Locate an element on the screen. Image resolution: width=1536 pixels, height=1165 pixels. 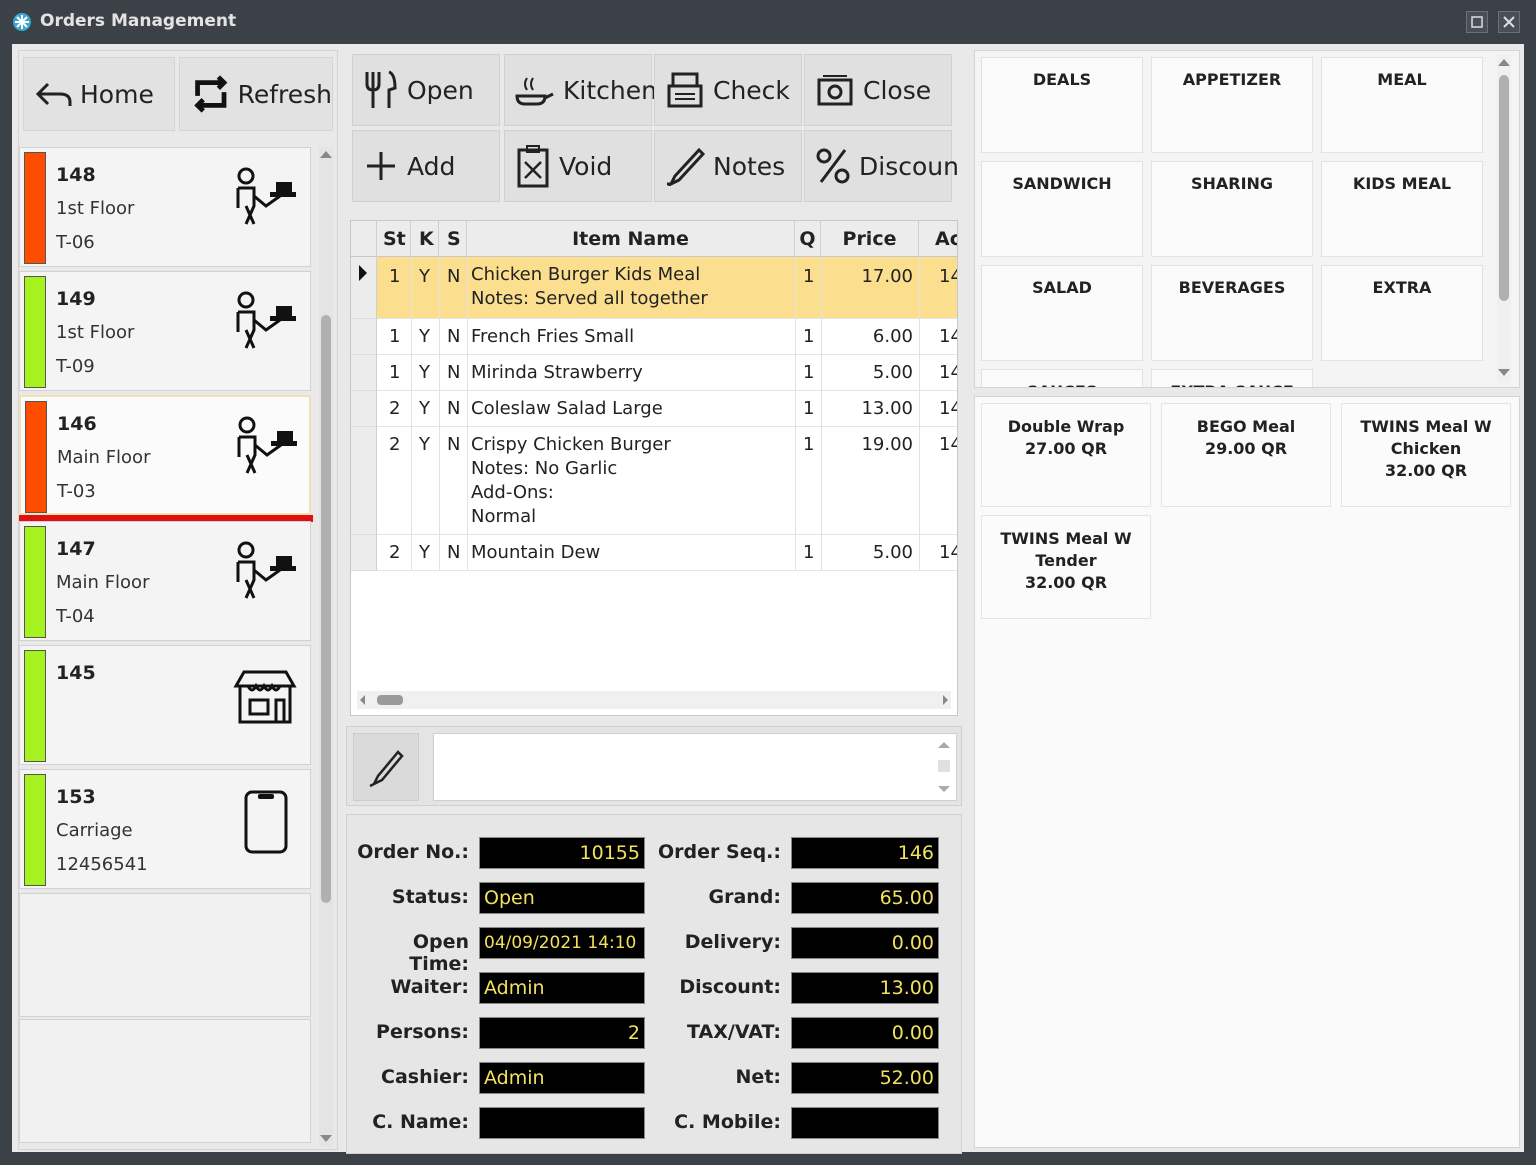
category-appetizer: APPETIZER is located at coordinates (1232, 105).